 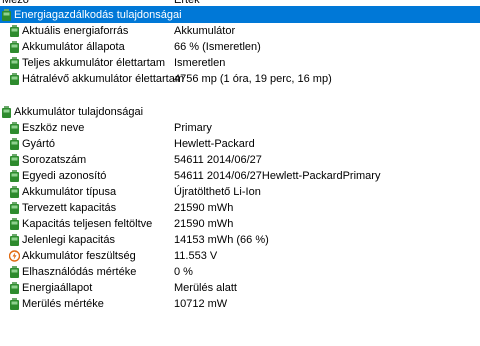 What do you see at coordinates (240, 304) in the screenshot?
I see `list-item: Merülés mértéke 10712 mW` at bounding box center [240, 304].